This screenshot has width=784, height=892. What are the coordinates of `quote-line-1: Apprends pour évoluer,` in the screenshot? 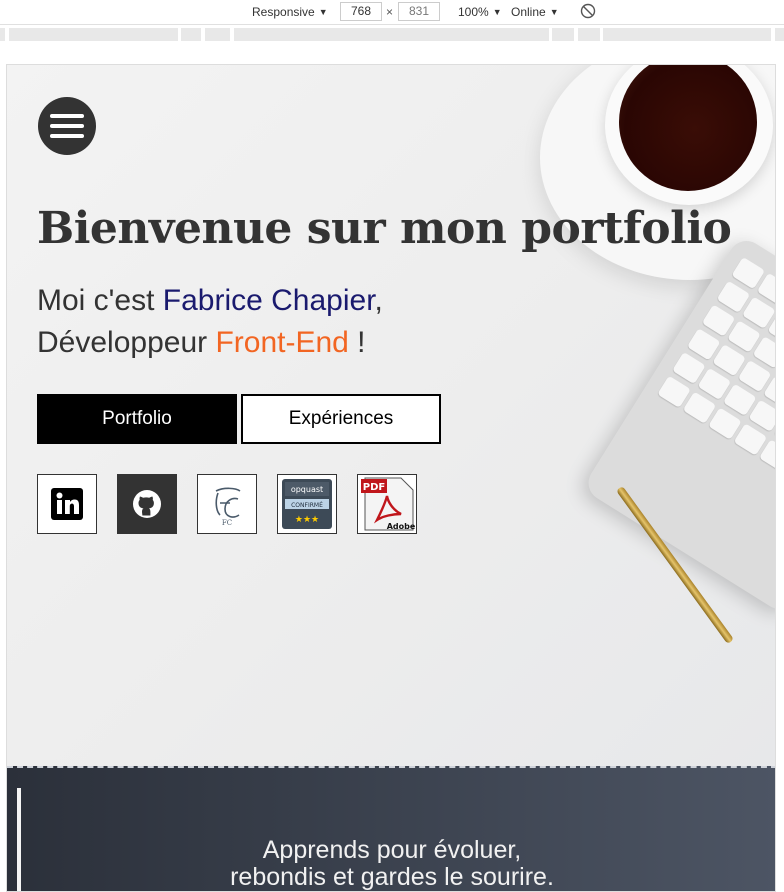 It's located at (392, 850).